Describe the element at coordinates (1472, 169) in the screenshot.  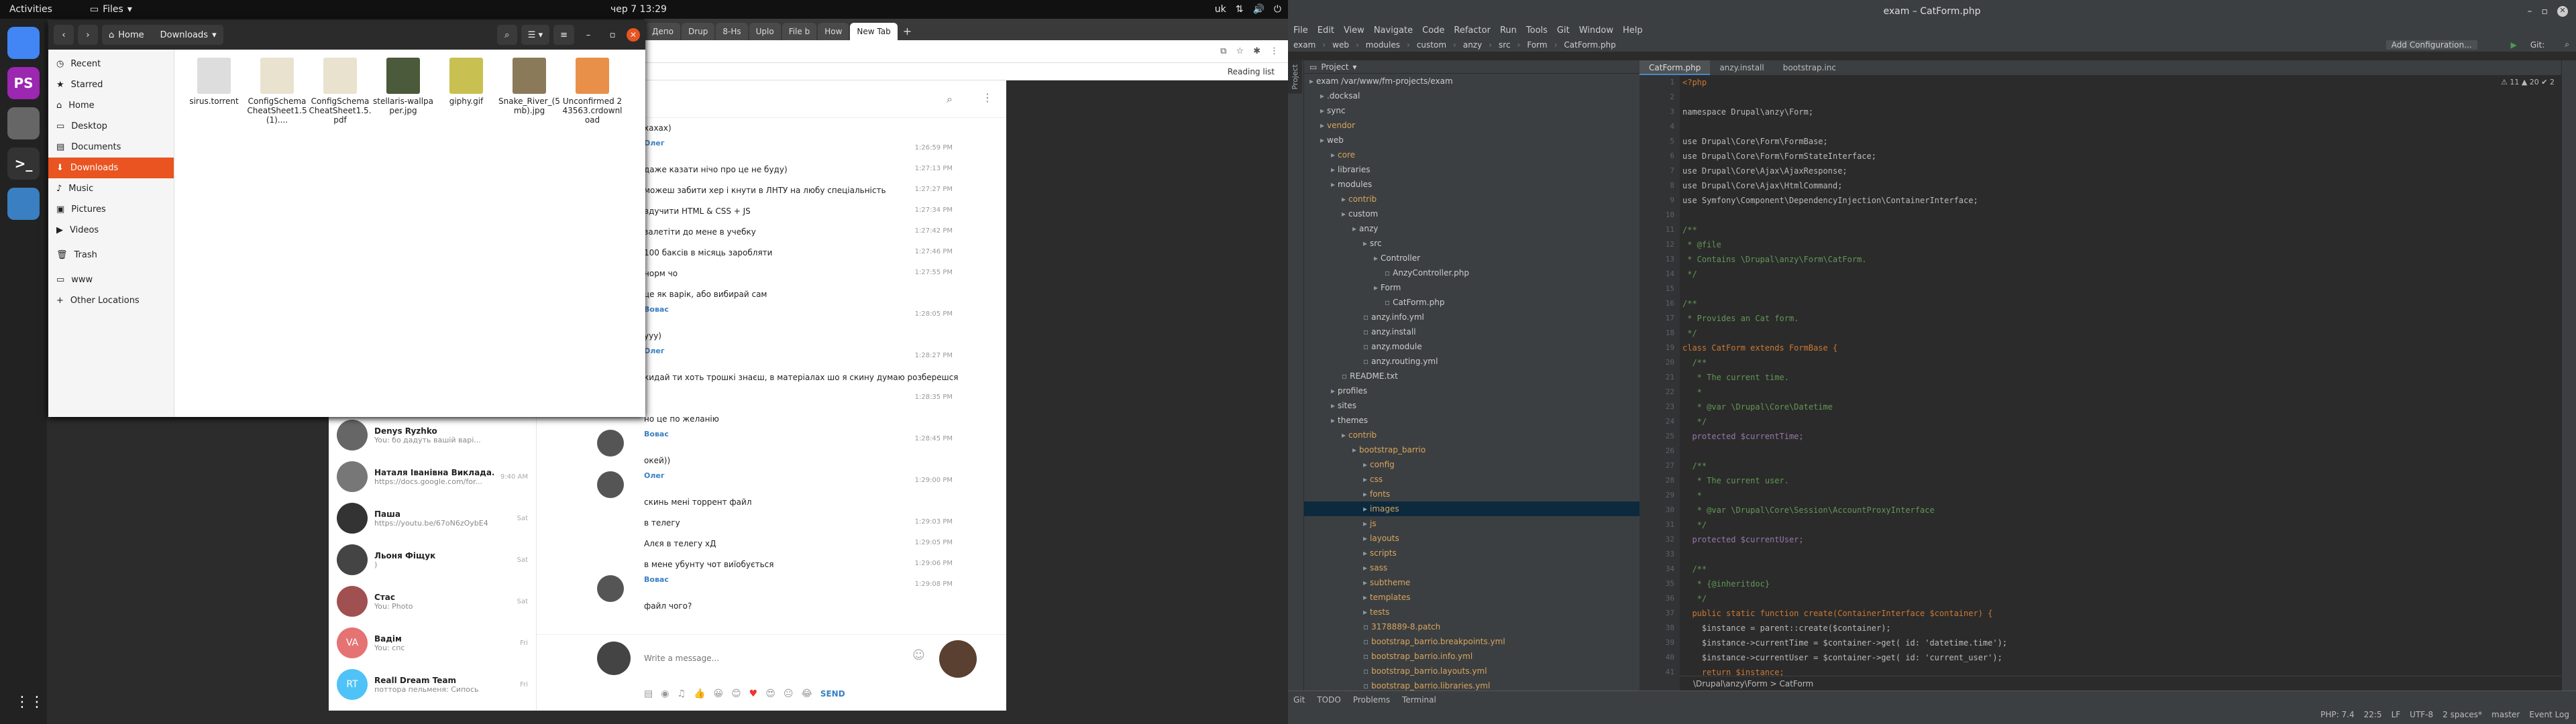
I see `project-tree-item: ▸ libraries` at that location.